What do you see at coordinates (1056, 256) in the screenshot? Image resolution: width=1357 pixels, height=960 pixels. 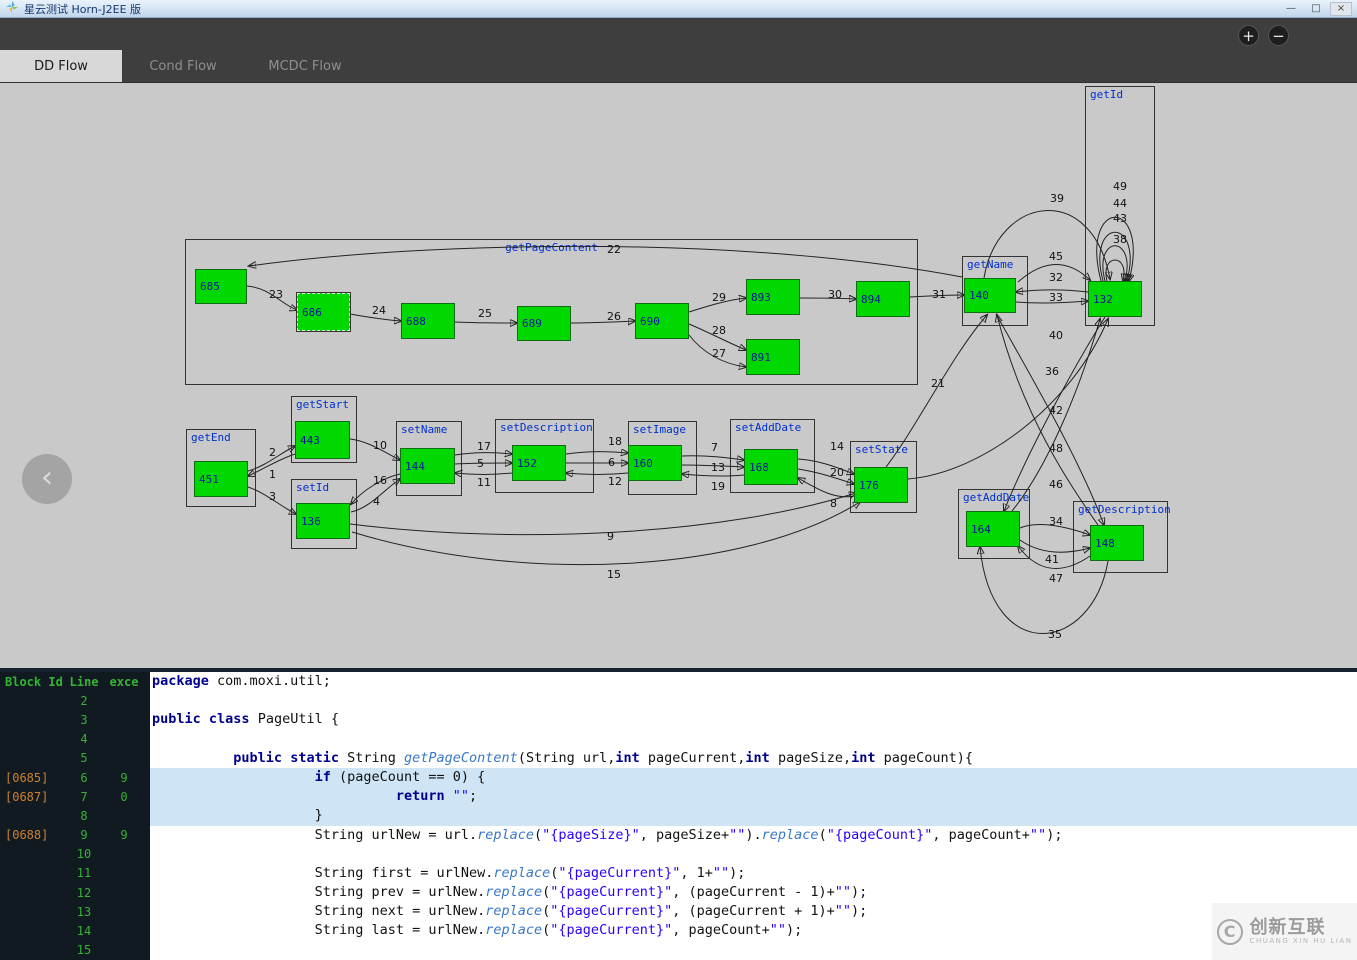 I see `edge-label: 45` at bounding box center [1056, 256].